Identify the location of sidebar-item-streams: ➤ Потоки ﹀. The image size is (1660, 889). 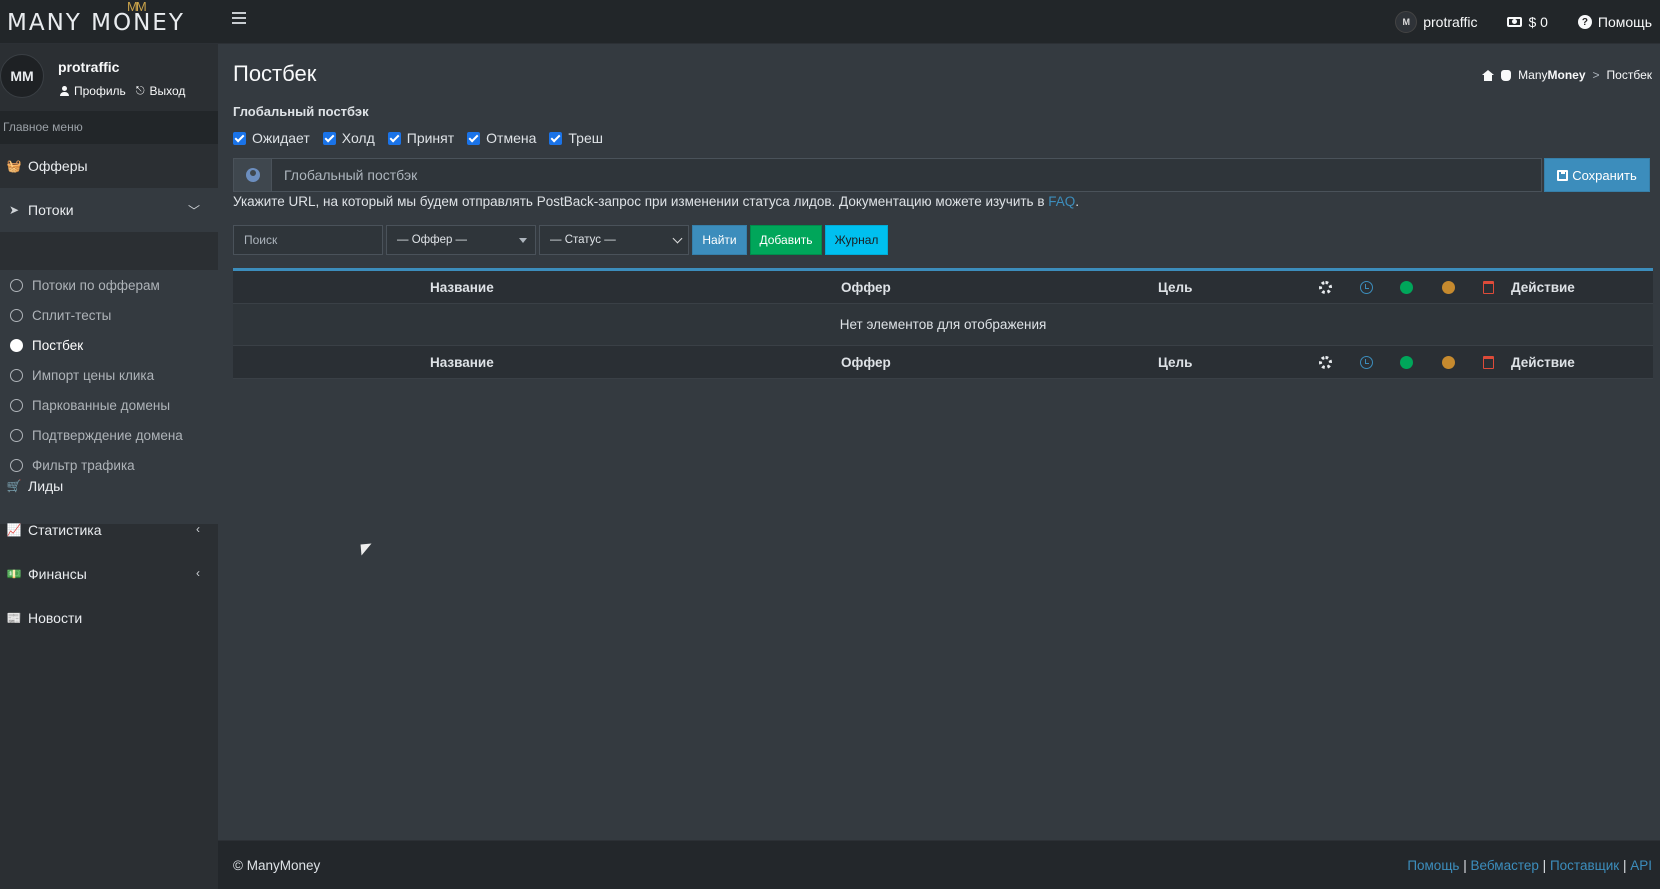
(109, 210).